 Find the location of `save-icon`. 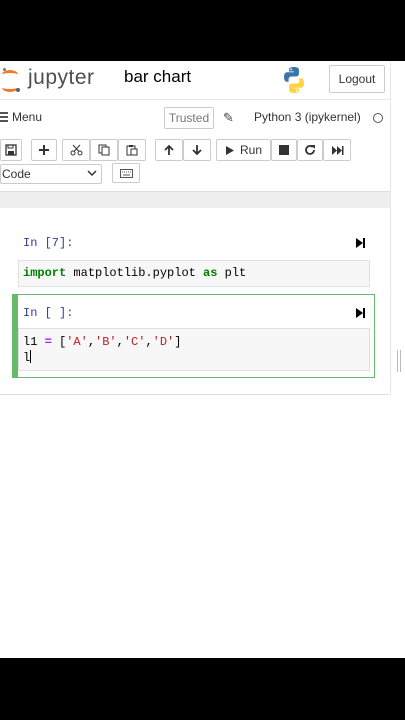

save-icon is located at coordinates (11, 150).